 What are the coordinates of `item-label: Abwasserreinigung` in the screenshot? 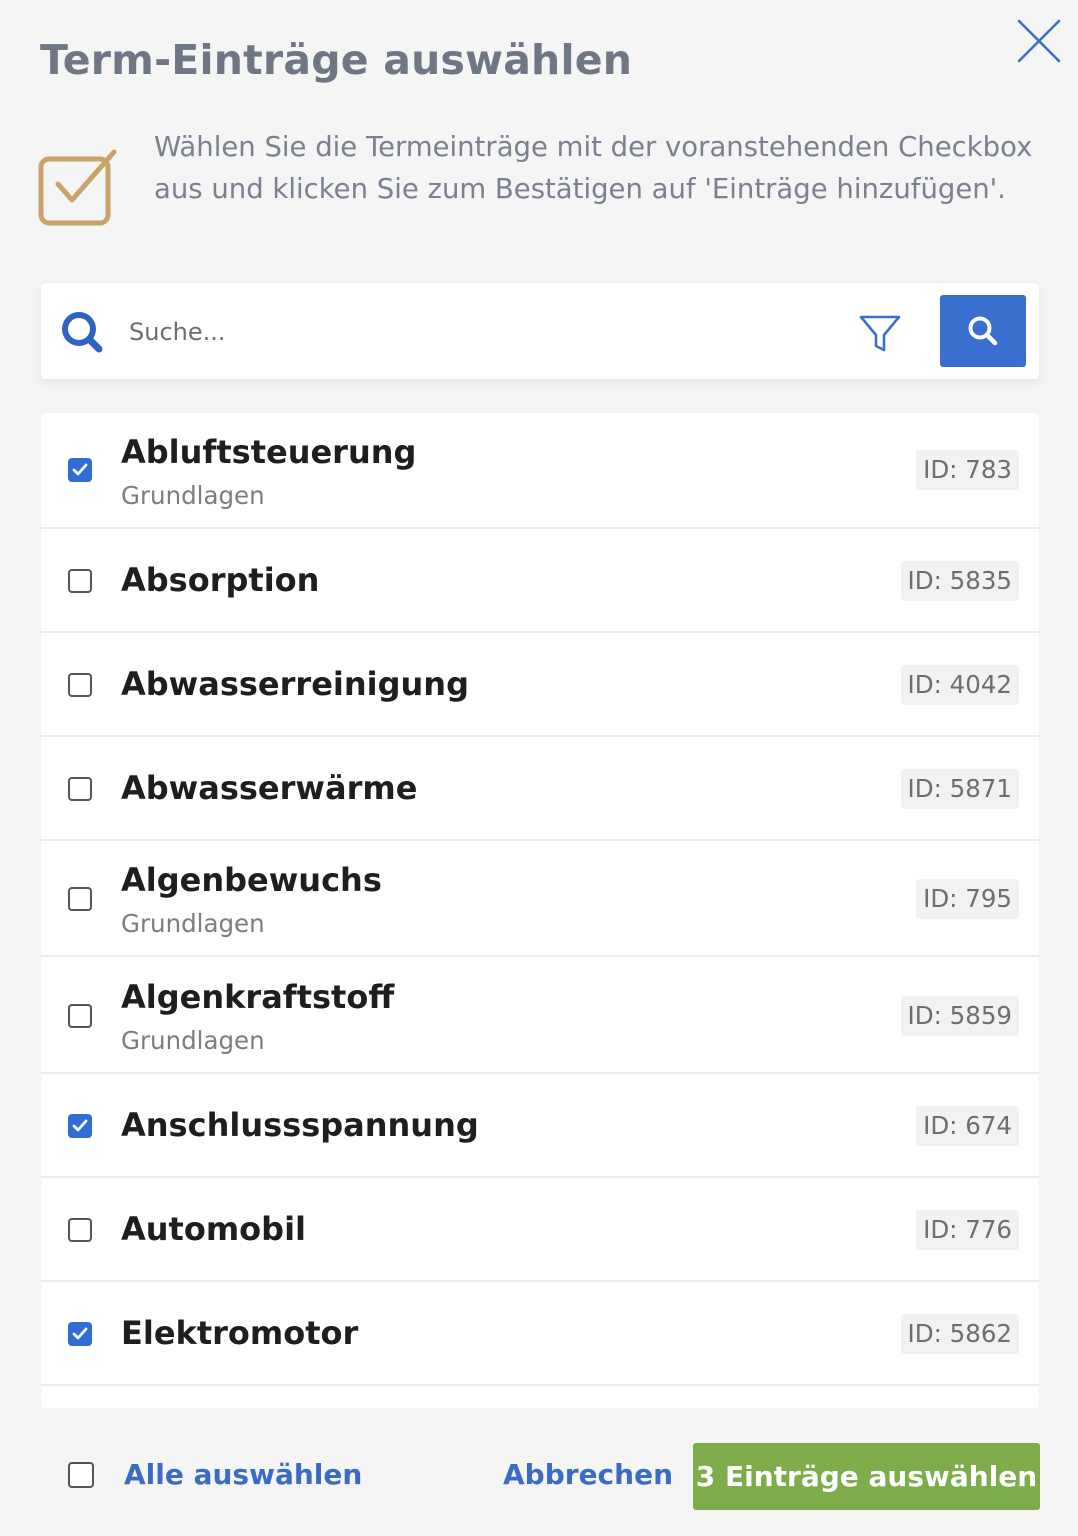 It's located at (295, 684).